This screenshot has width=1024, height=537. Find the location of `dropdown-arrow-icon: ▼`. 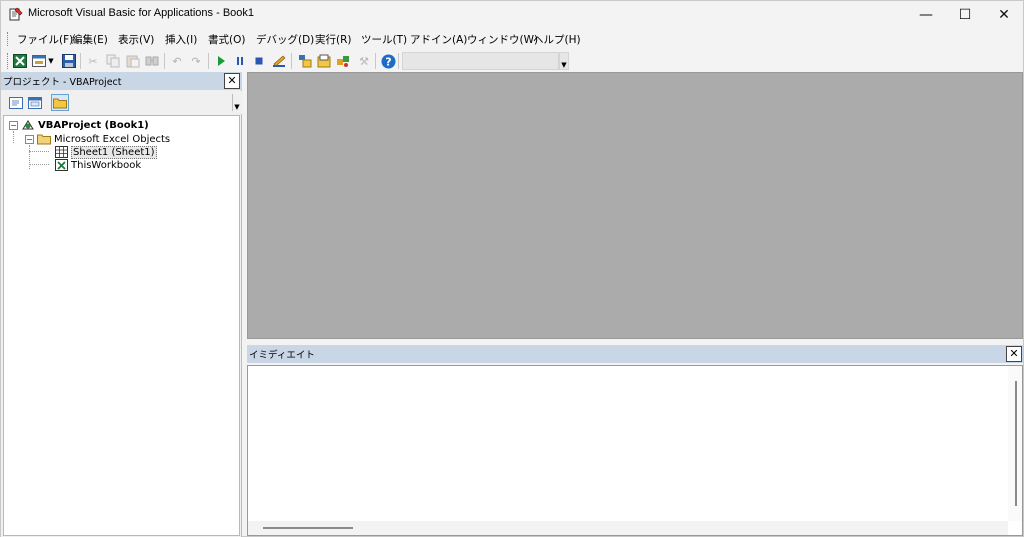

dropdown-arrow-icon: ▼ is located at coordinates (51, 61).